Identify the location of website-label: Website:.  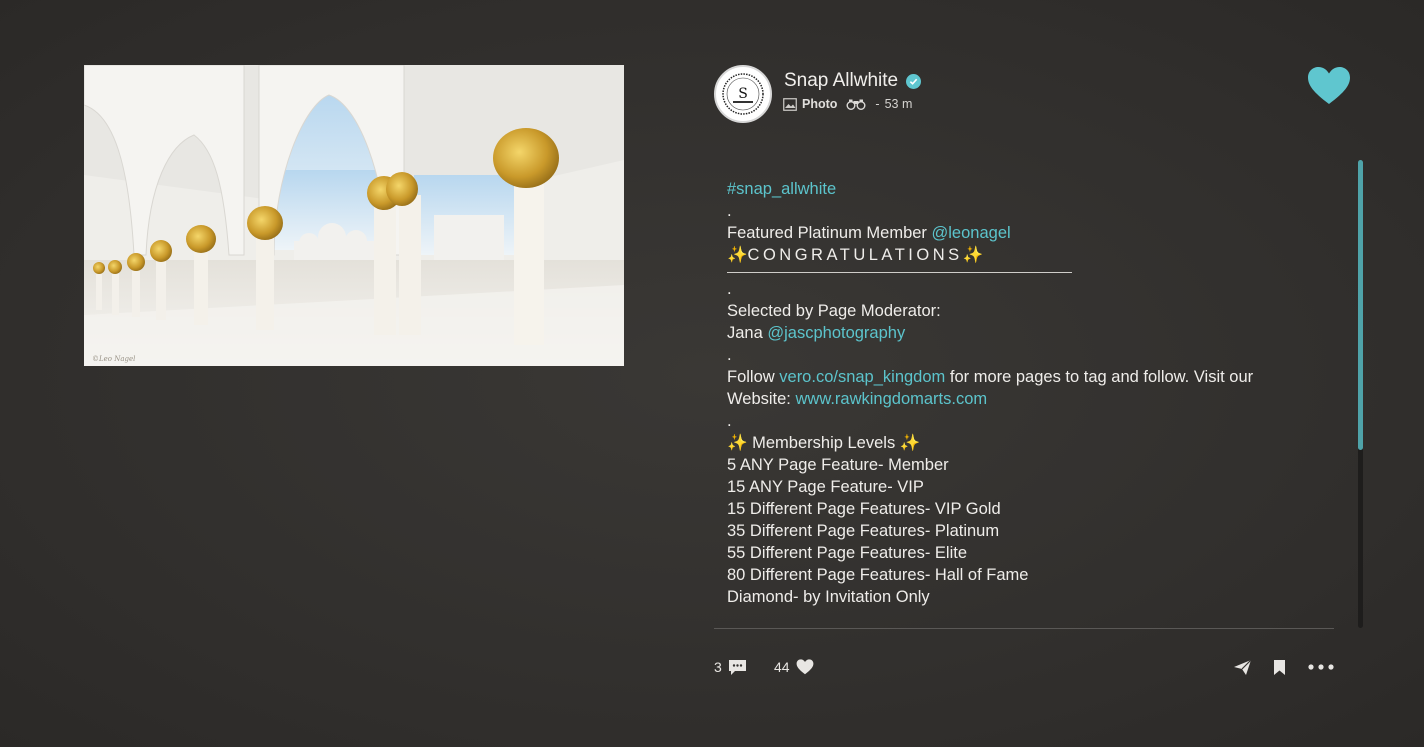
(761, 399).